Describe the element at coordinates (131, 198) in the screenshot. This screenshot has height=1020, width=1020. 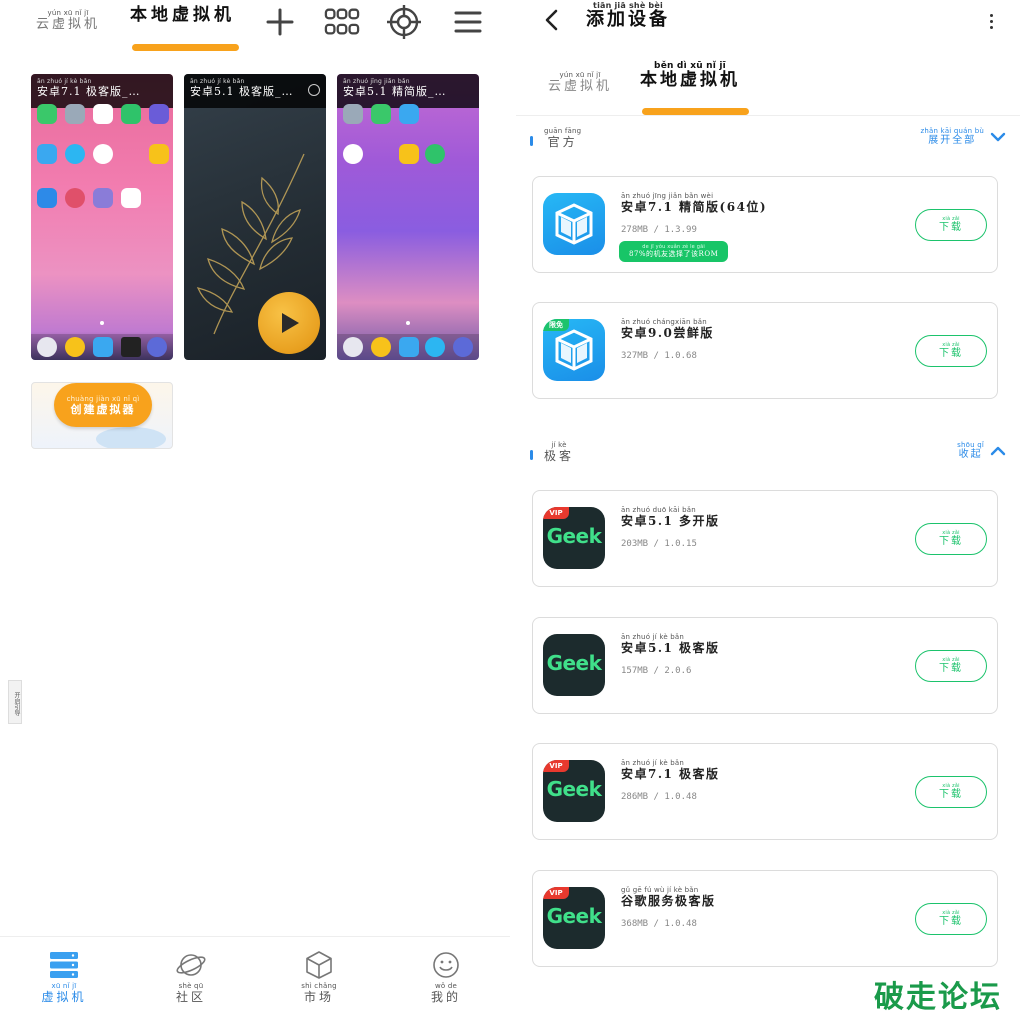
I see `qr-icon` at that location.